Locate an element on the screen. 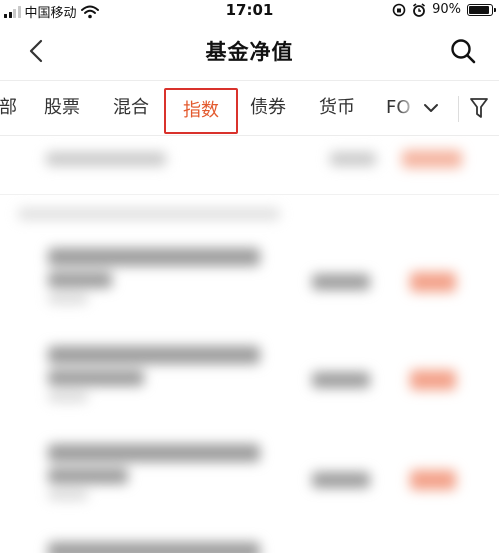 This screenshot has height=553, width=499. category-tab-bar: 部 股票 混合 指数 债券 货币 FO is located at coordinates (249, 108).